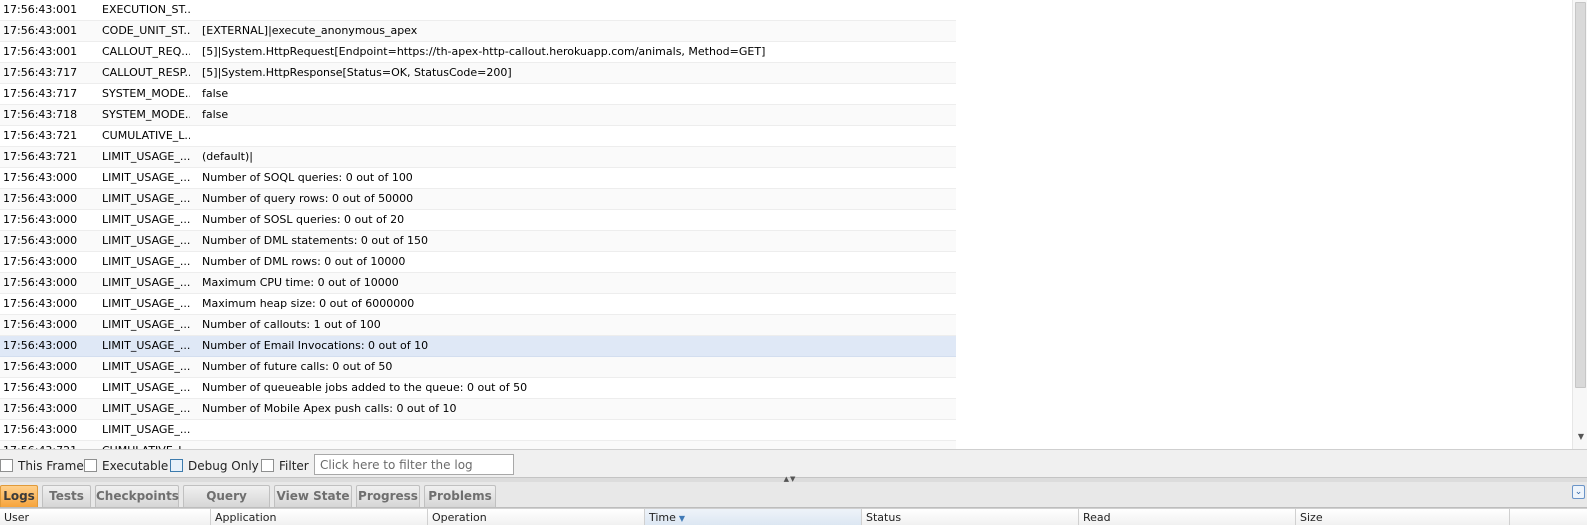 This screenshot has height=525, width=1587. I want to click on log-row: 17:56:43:718 SYSTEM_MODE... false, so click(478, 115).